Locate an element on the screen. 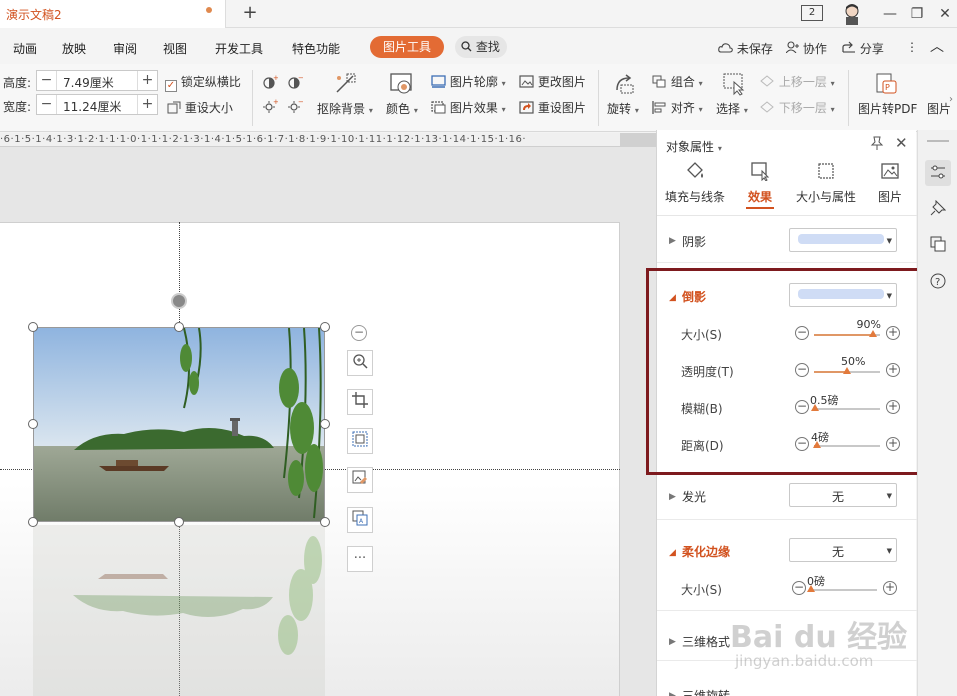 This screenshot has width=957, height=696. soft-edge-section-title: 柔化边缘 is located at coordinates (706, 551).